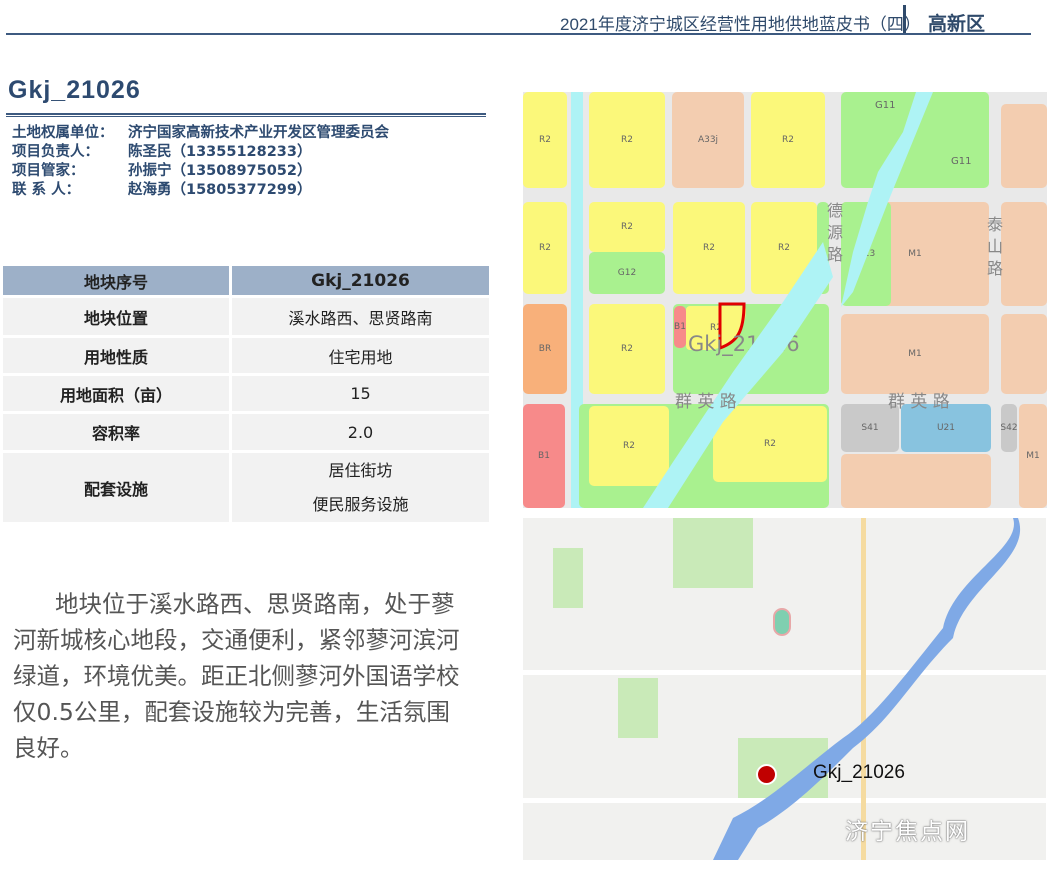 This screenshot has height=874, width=1054. Describe the element at coordinates (740, 24) in the screenshot. I see `document-title: 2021年度济宁城区经营性用地供地蓝皮书（四）` at that location.